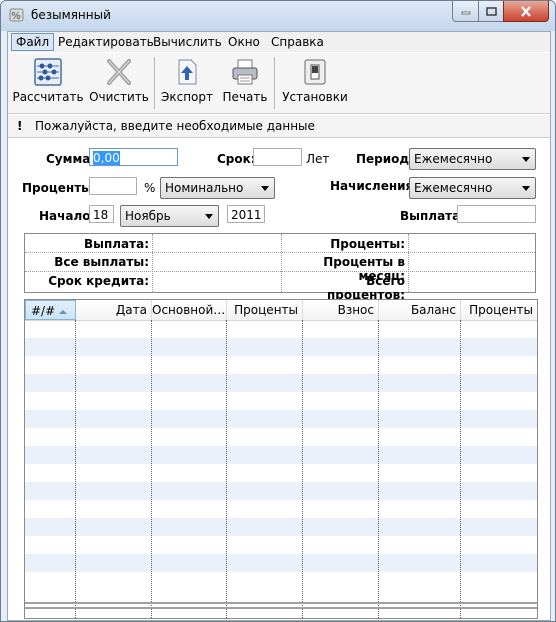 This screenshot has height=622, width=556. I want to click on start-month-select: Ноябрь, so click(169, 216).